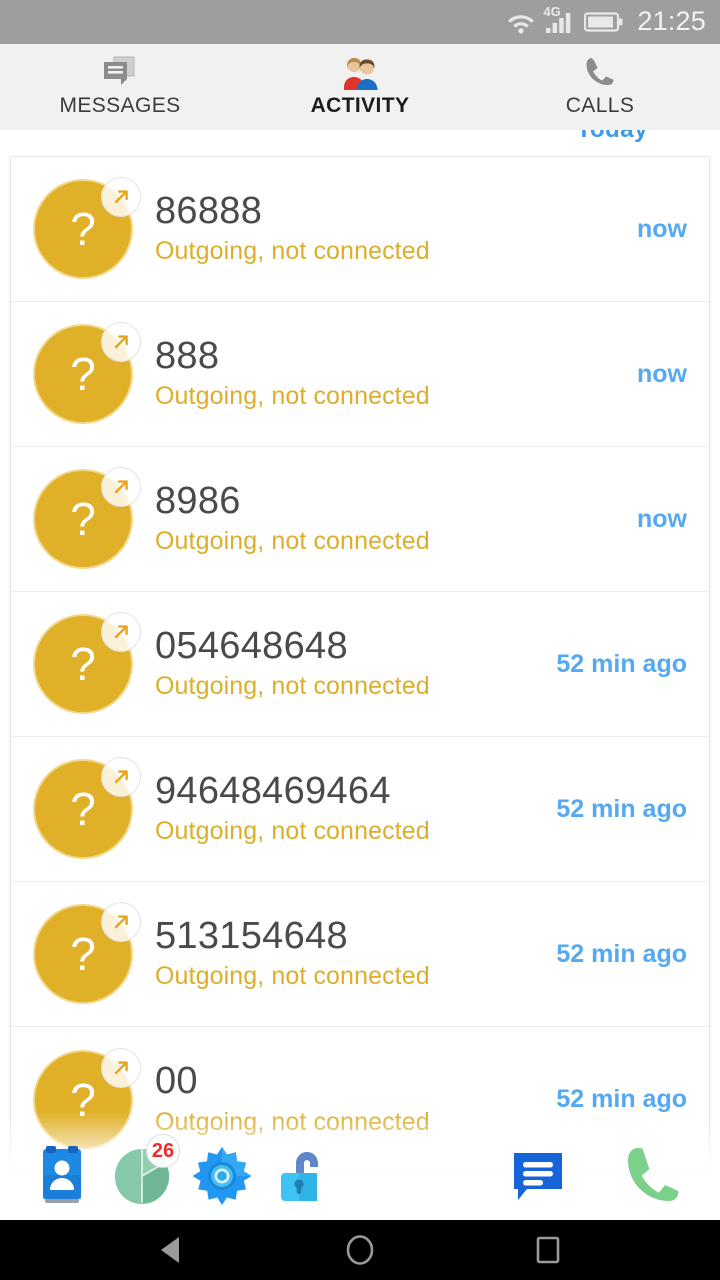 Image resolution: width=720 pixels, height=1280 pixels. I want to click on call-log-row-text: 8986 Outgoing, not connected, so click(379, 519).